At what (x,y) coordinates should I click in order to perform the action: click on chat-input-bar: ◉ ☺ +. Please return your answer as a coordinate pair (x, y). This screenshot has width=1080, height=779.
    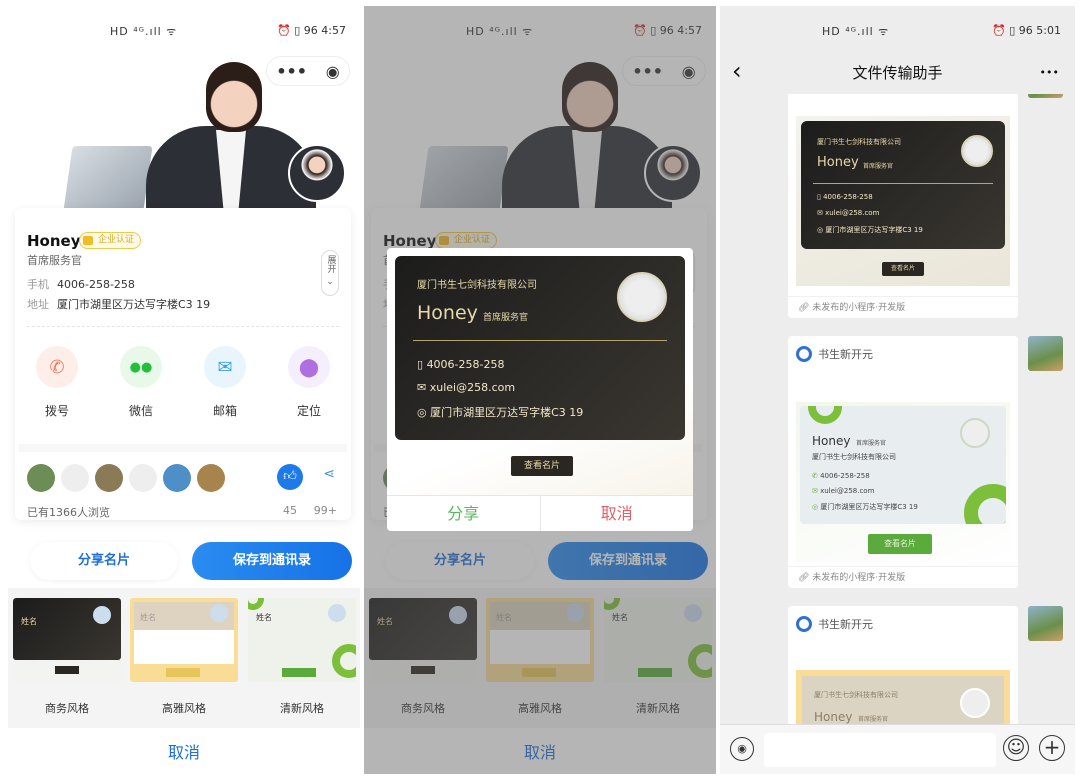
    Looking at the image, I should click on (897, 749).